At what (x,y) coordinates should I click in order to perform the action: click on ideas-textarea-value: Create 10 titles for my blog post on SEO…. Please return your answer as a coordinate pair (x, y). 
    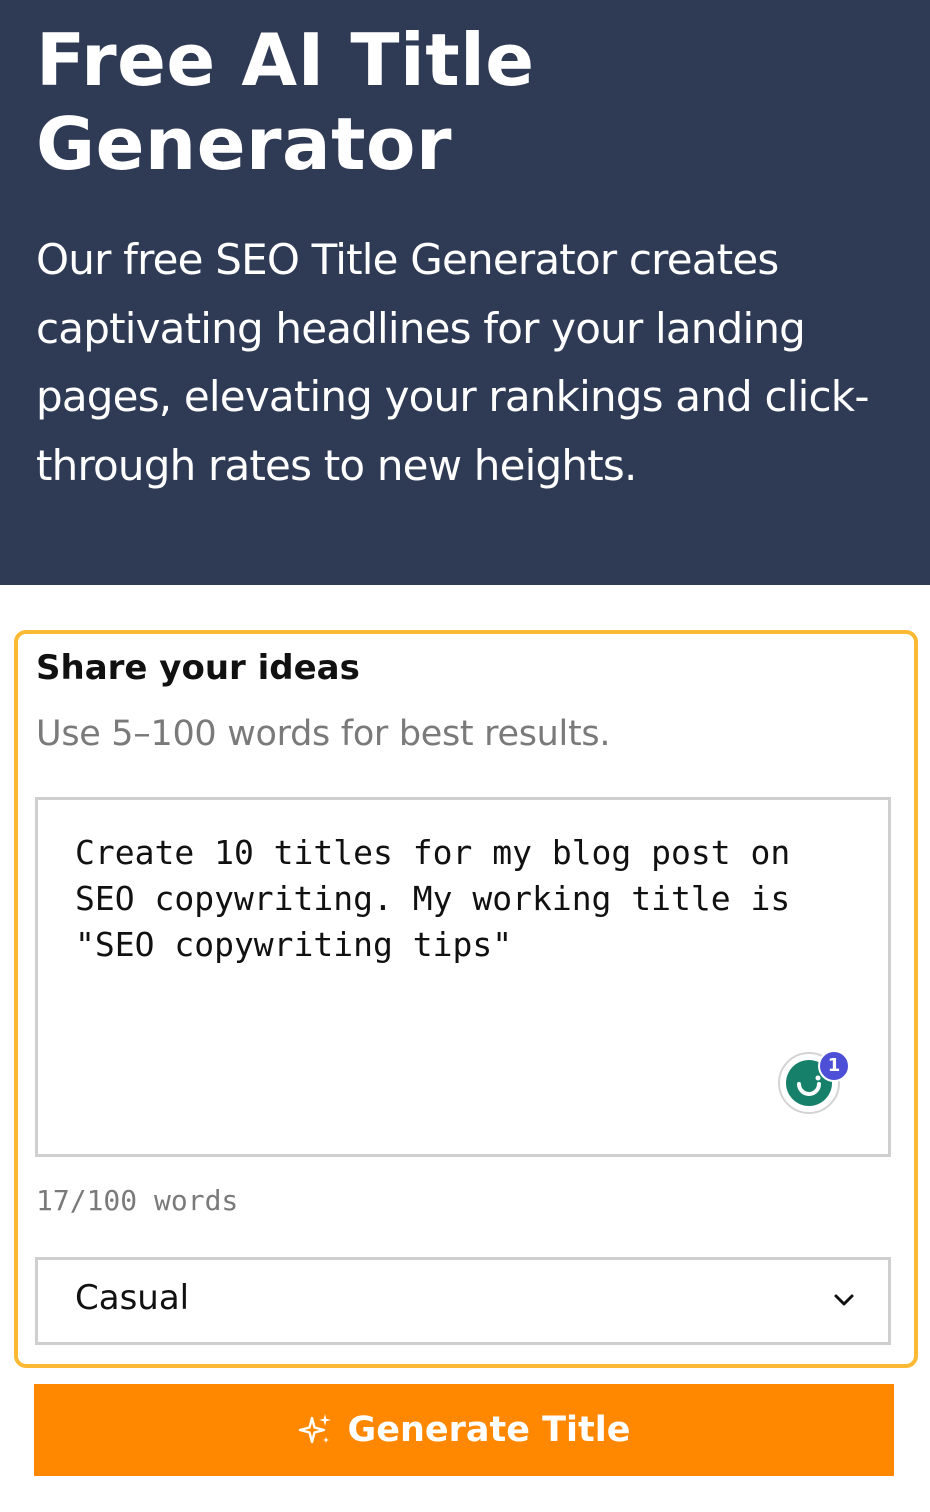
    Looking at the image, I should click on (465, 899).